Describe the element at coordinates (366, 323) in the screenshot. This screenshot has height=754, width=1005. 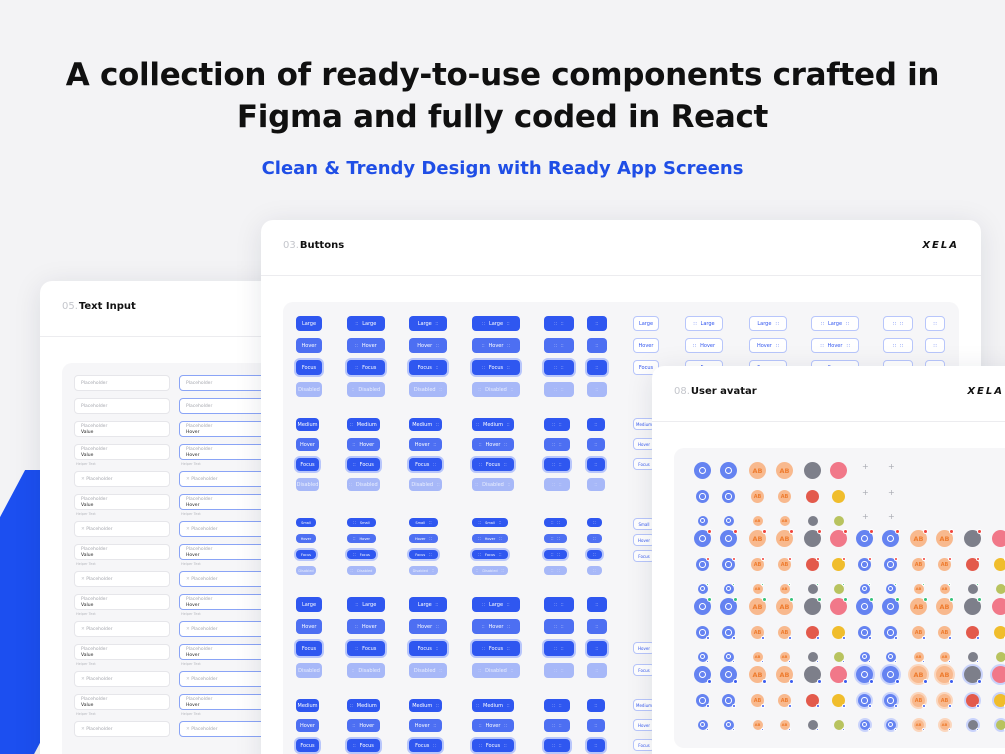
I see `component-button: ∷ Large` at that location.